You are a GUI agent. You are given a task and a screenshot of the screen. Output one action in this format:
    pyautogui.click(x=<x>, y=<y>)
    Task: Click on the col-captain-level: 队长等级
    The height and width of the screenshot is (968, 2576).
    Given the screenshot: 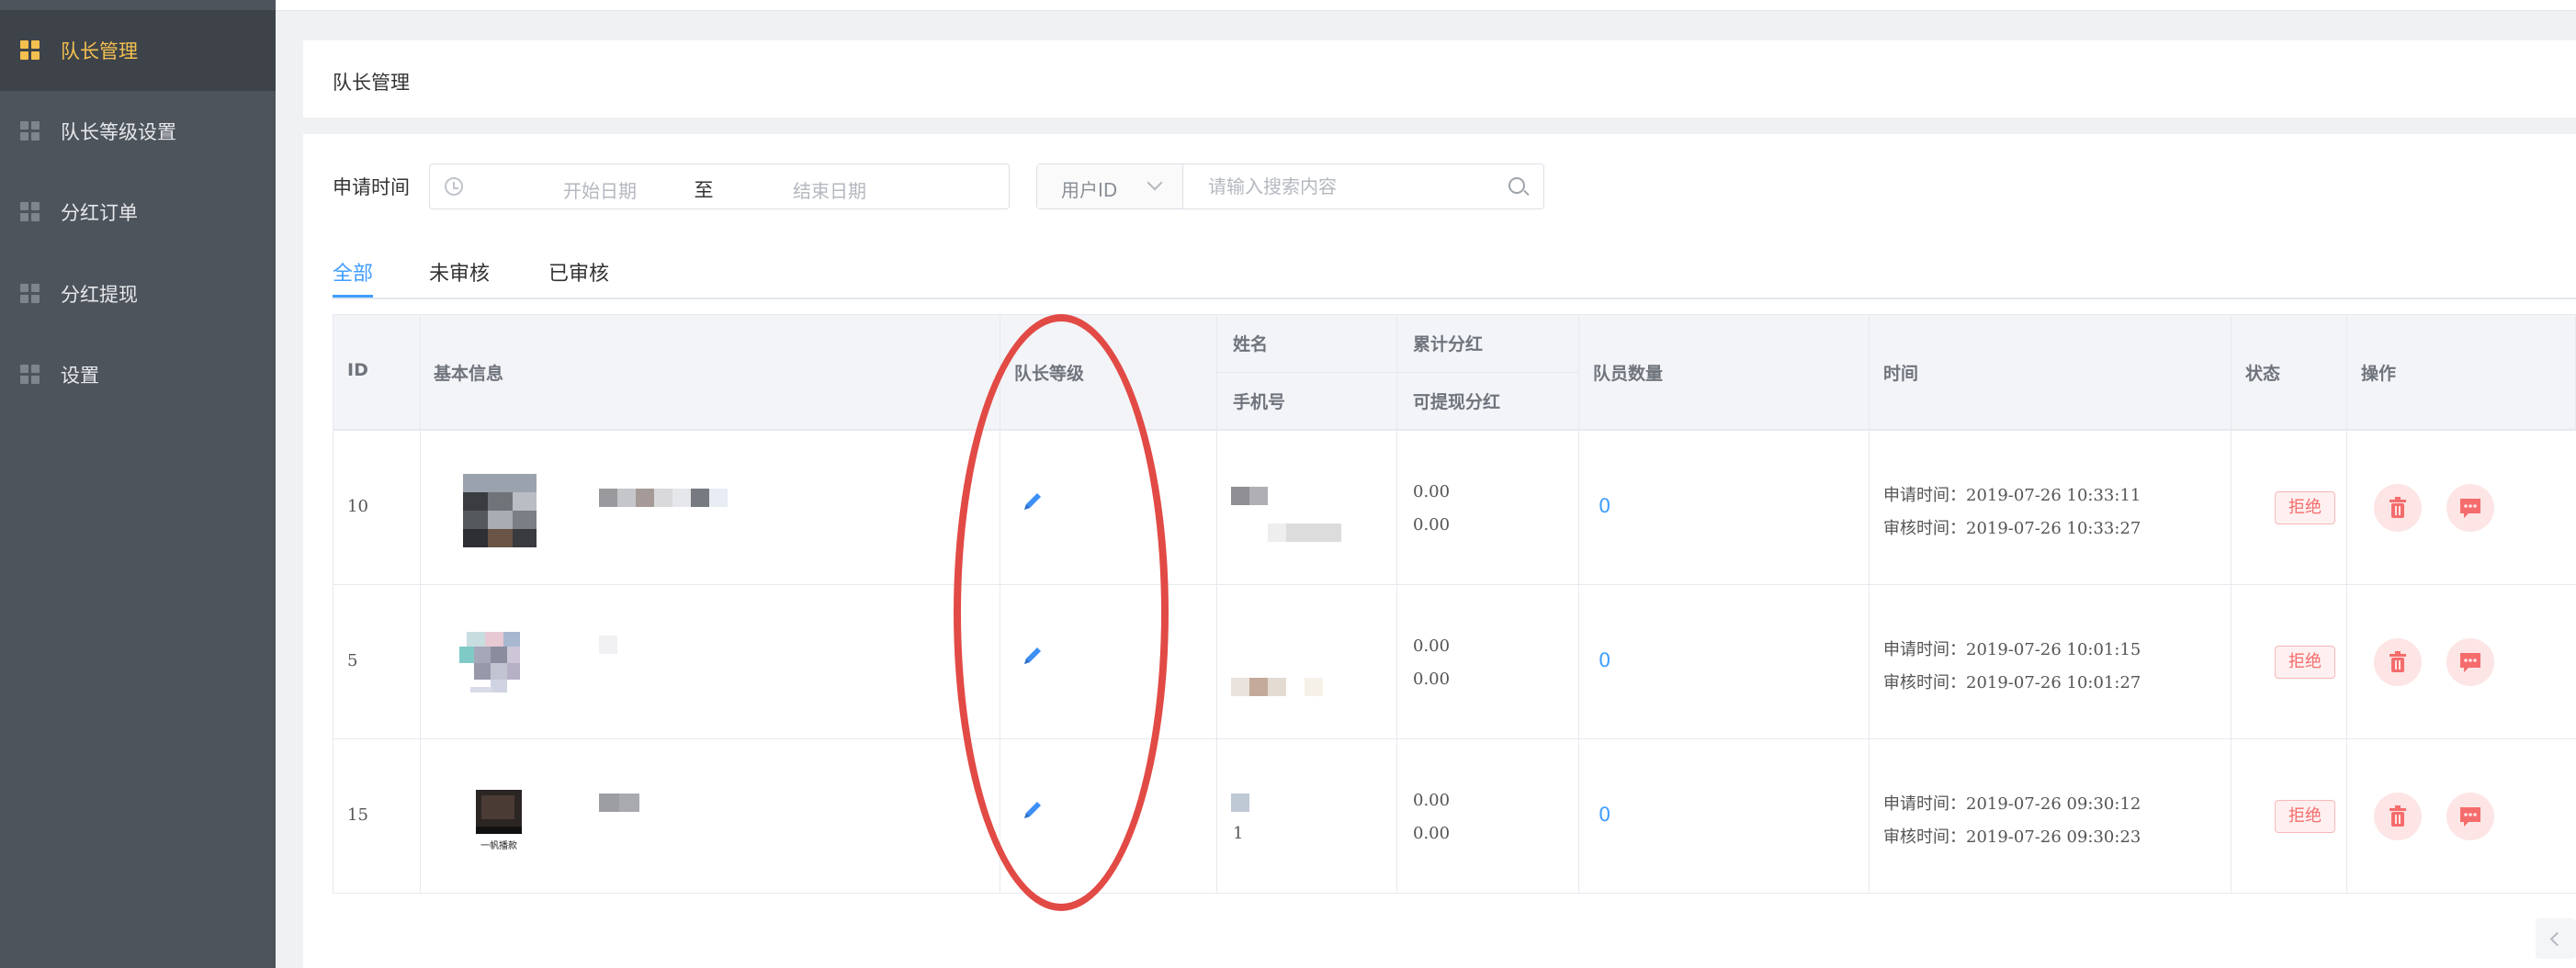 What is the action you would take?
    pyautogui.click(x=1049, y=374)
    